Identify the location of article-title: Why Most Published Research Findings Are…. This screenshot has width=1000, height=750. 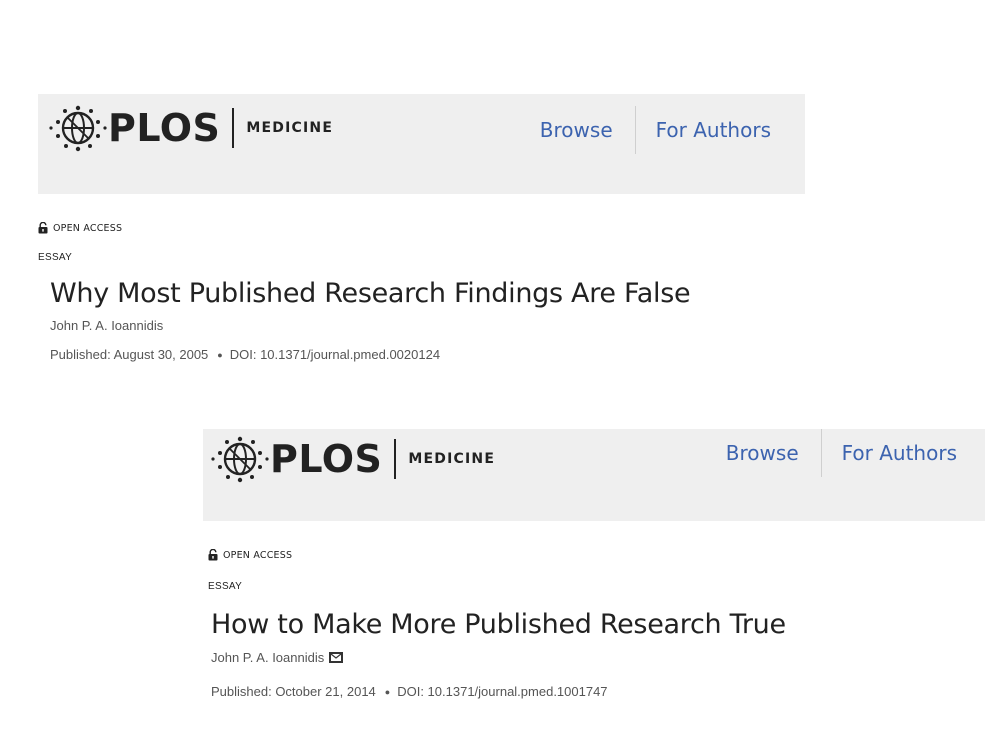
(370, 293).